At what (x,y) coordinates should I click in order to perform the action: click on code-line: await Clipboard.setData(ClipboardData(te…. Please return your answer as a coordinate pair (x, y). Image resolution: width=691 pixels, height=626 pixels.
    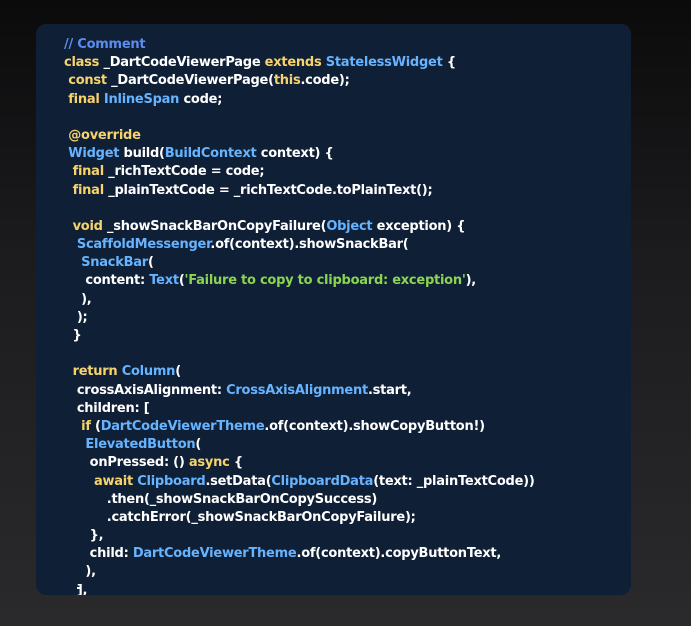
    Looking at the image, I should click on (299, 482).